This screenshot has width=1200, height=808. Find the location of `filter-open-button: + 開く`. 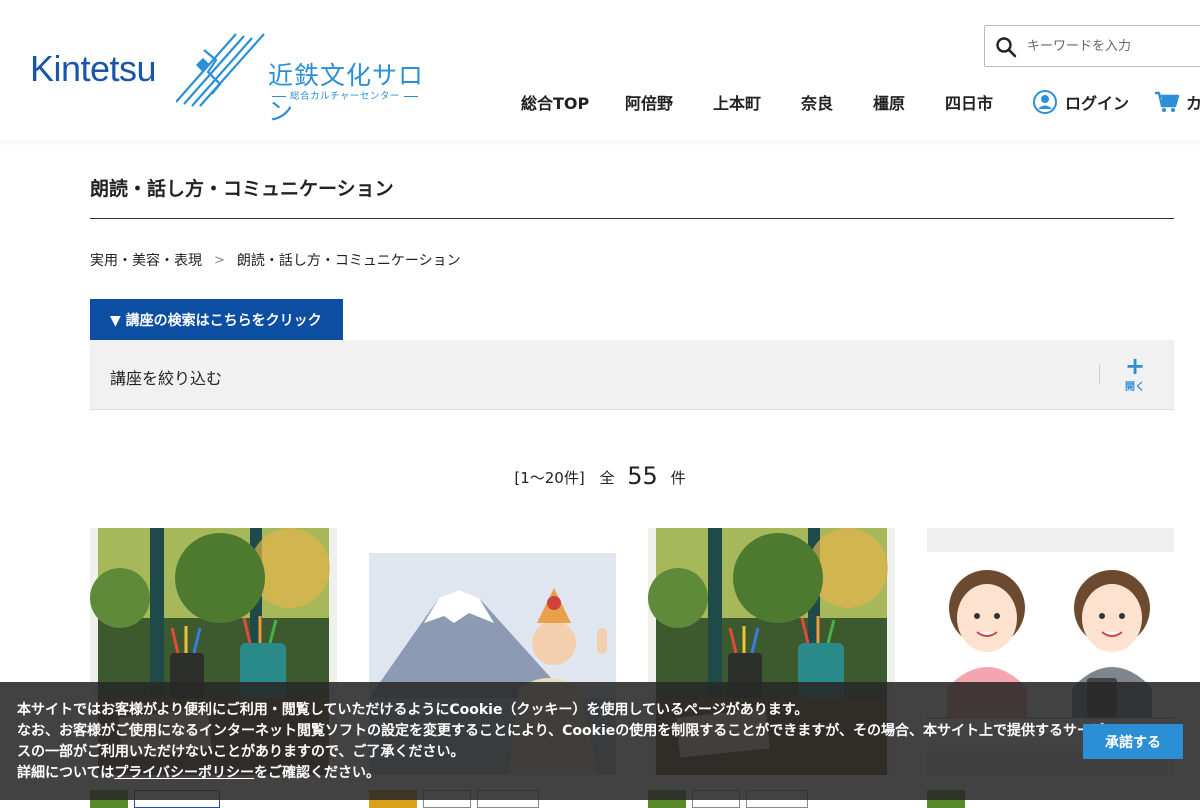

filter-open-button: + 開く is located at coordinates (1135, 372).